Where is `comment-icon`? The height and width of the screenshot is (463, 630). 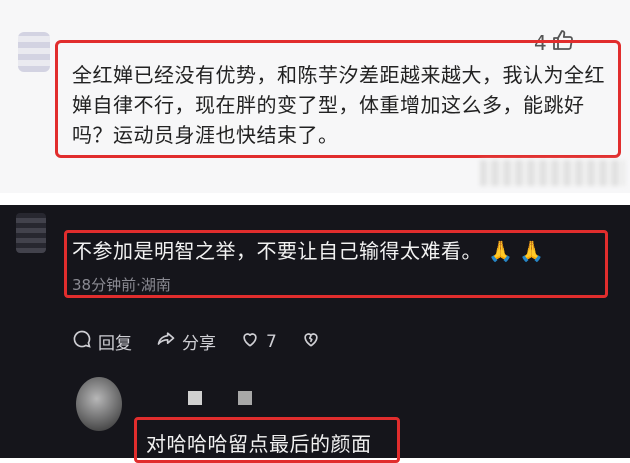
comment-icon is located at coordinates (82, 341).